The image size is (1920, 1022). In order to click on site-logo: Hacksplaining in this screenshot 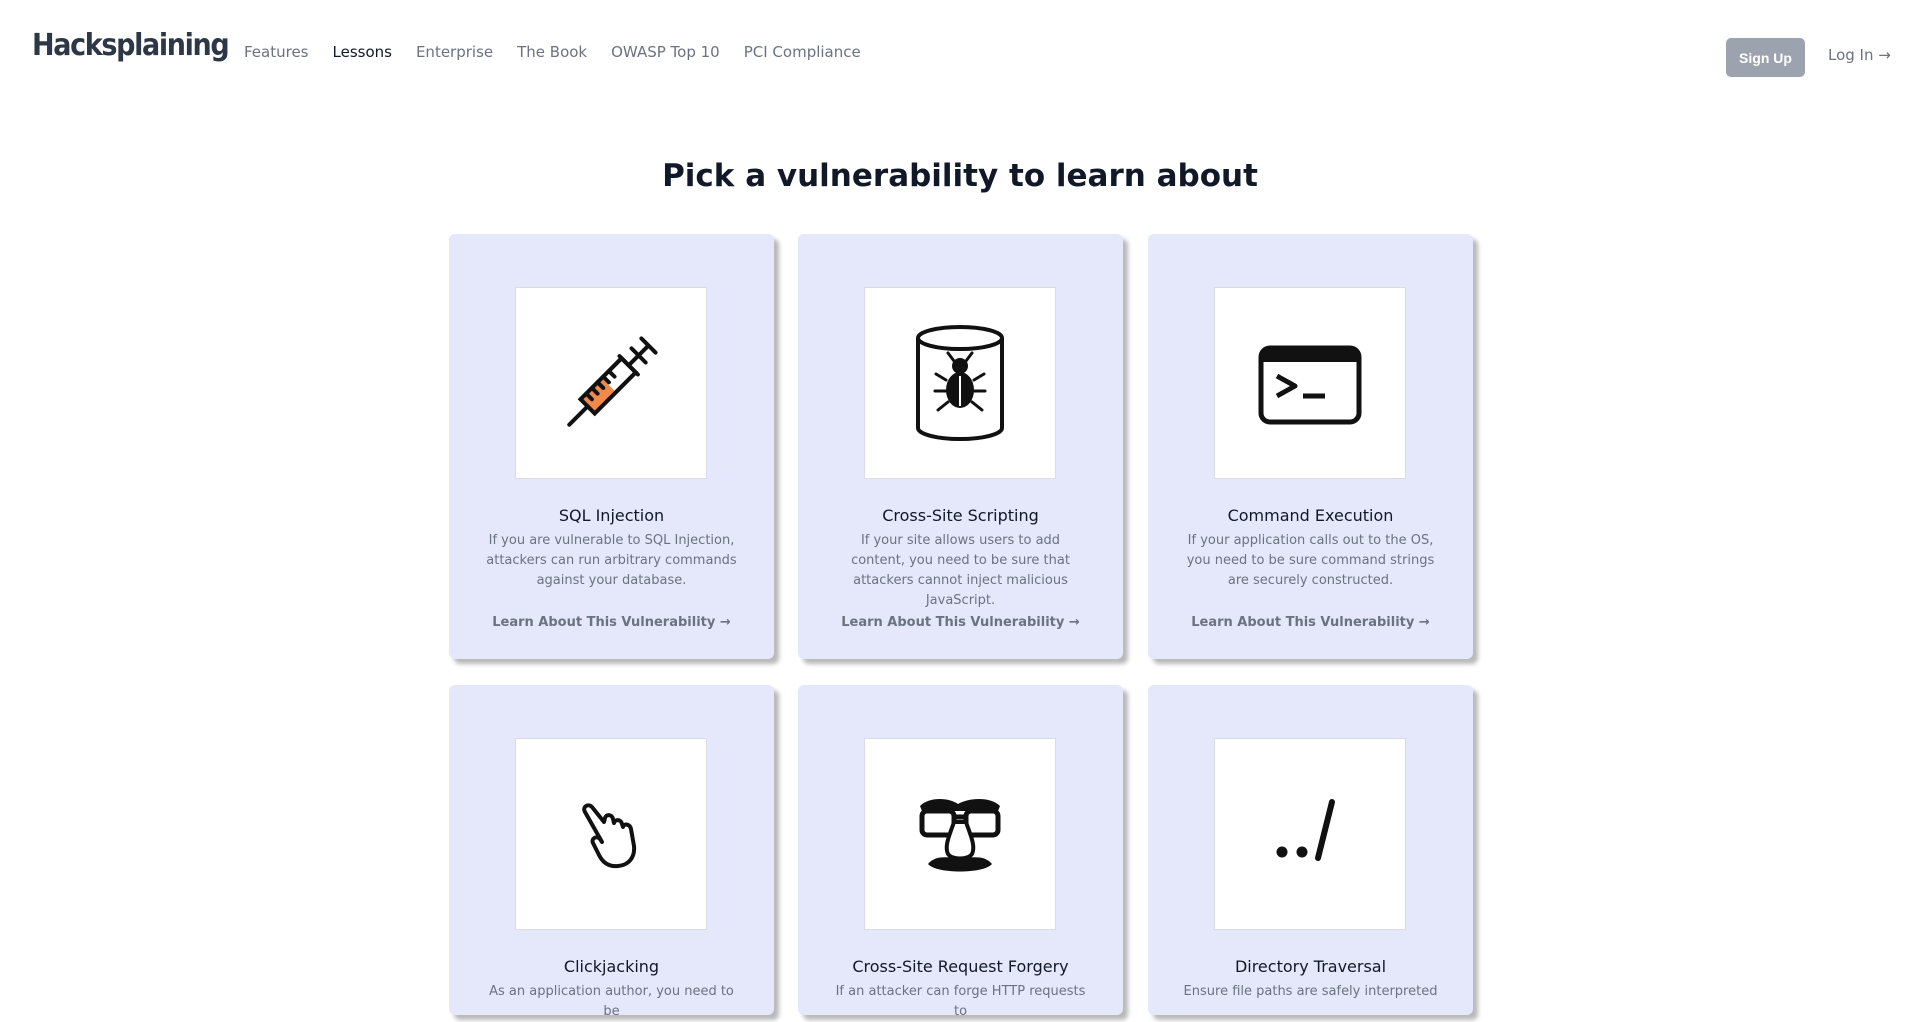, I will do `click(131, 45)`.